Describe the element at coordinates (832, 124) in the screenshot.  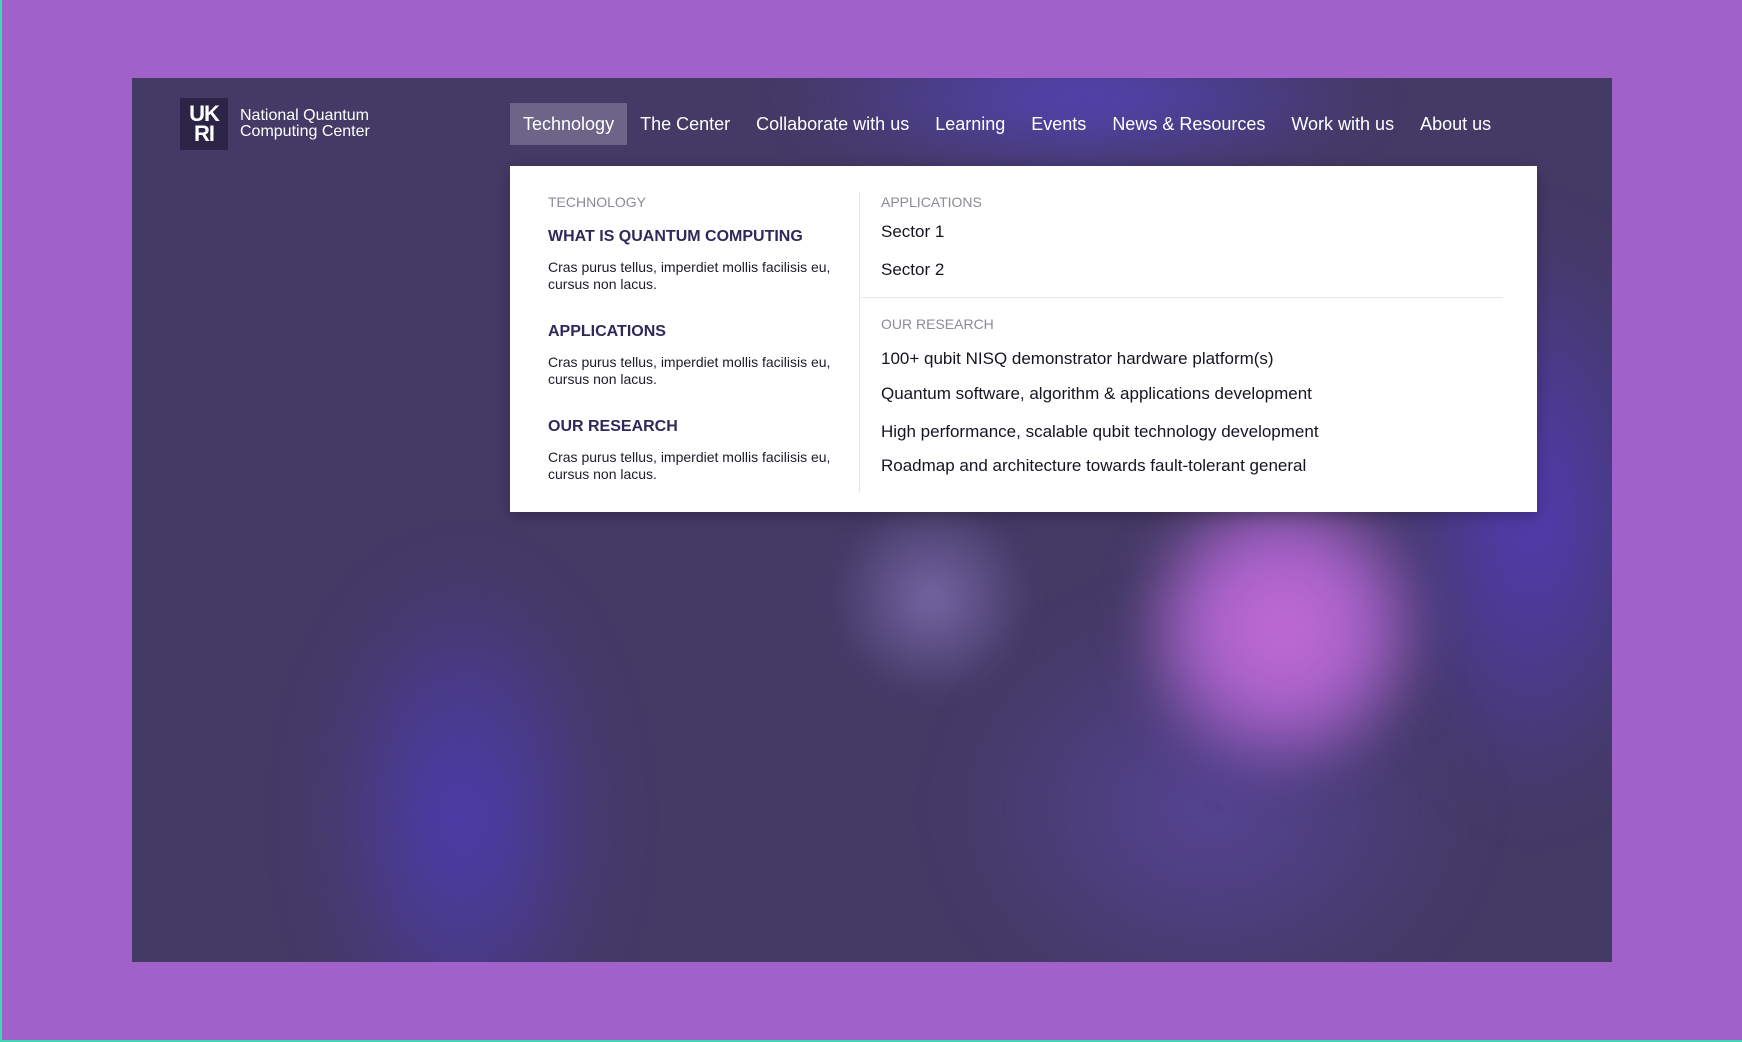
I see `nav-item-collaborate: Collaborate with us` at that location.